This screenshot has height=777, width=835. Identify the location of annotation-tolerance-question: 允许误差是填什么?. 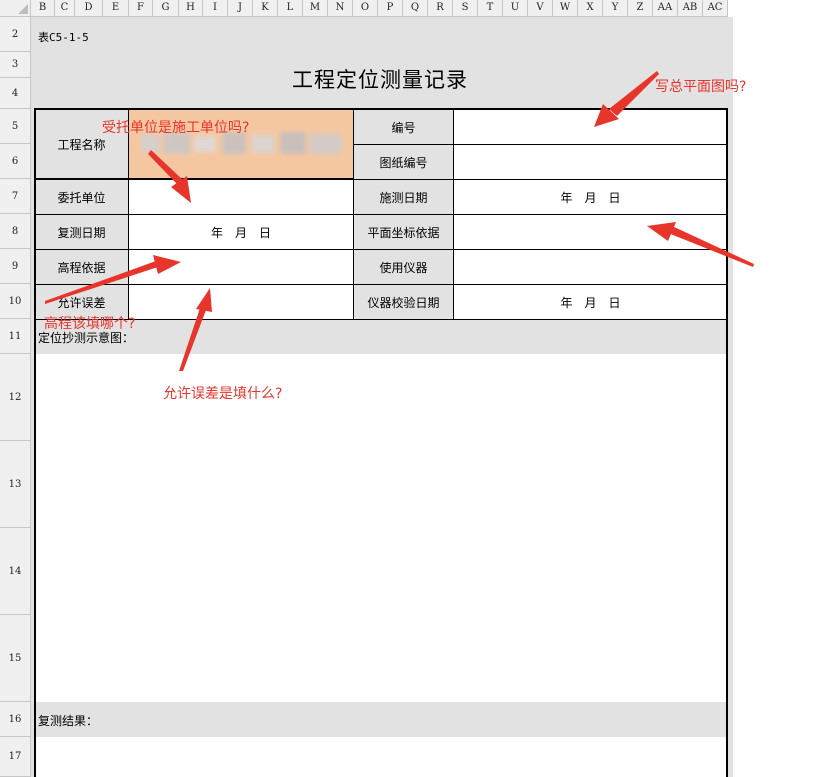
(223, 394).